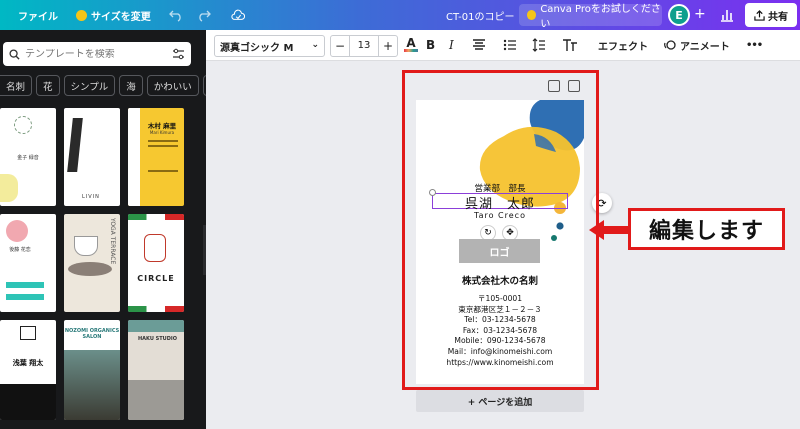  What do you see at coordinates (759, 15) in the screenshot?
I see `upload-icon` at bounding box center [759, 15].